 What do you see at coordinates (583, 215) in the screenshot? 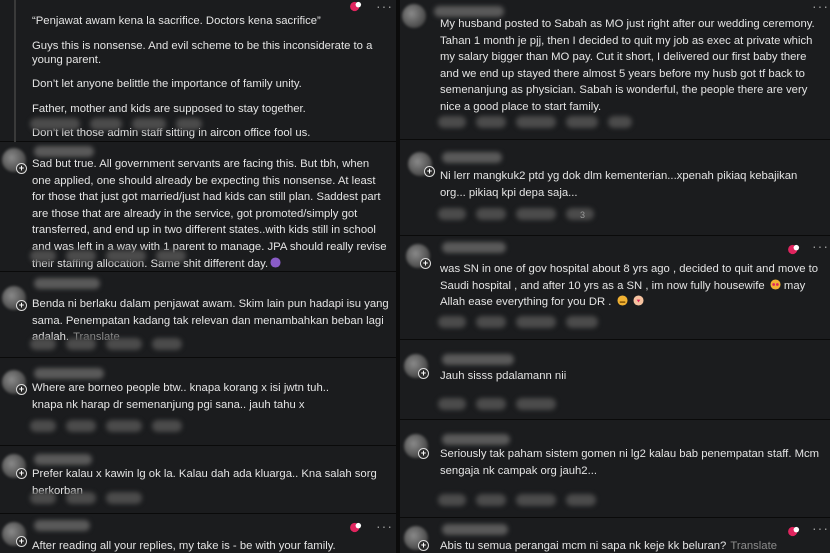
I see `reaction-count: 3` at bounding box center [583, 215].